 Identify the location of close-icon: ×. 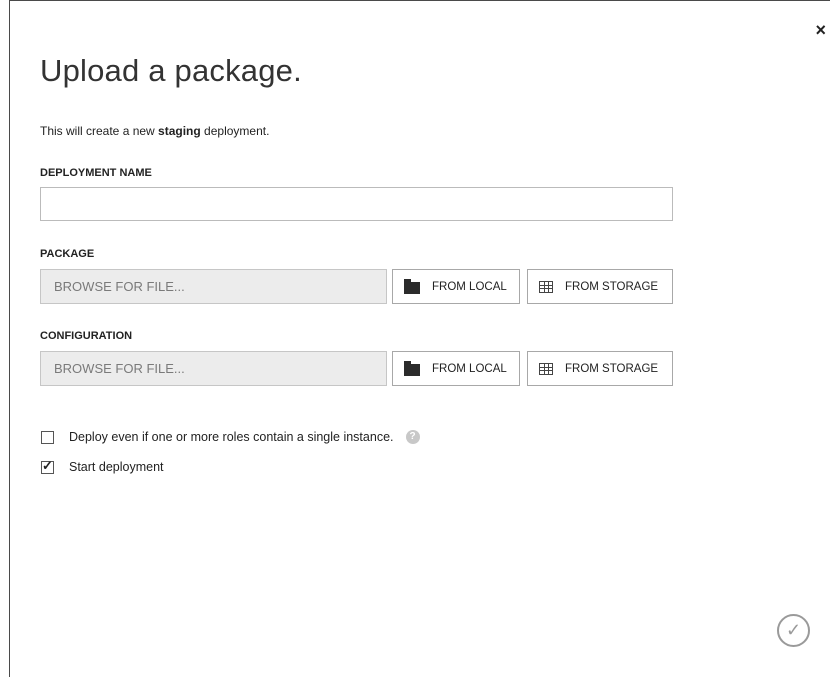
(820, 30).